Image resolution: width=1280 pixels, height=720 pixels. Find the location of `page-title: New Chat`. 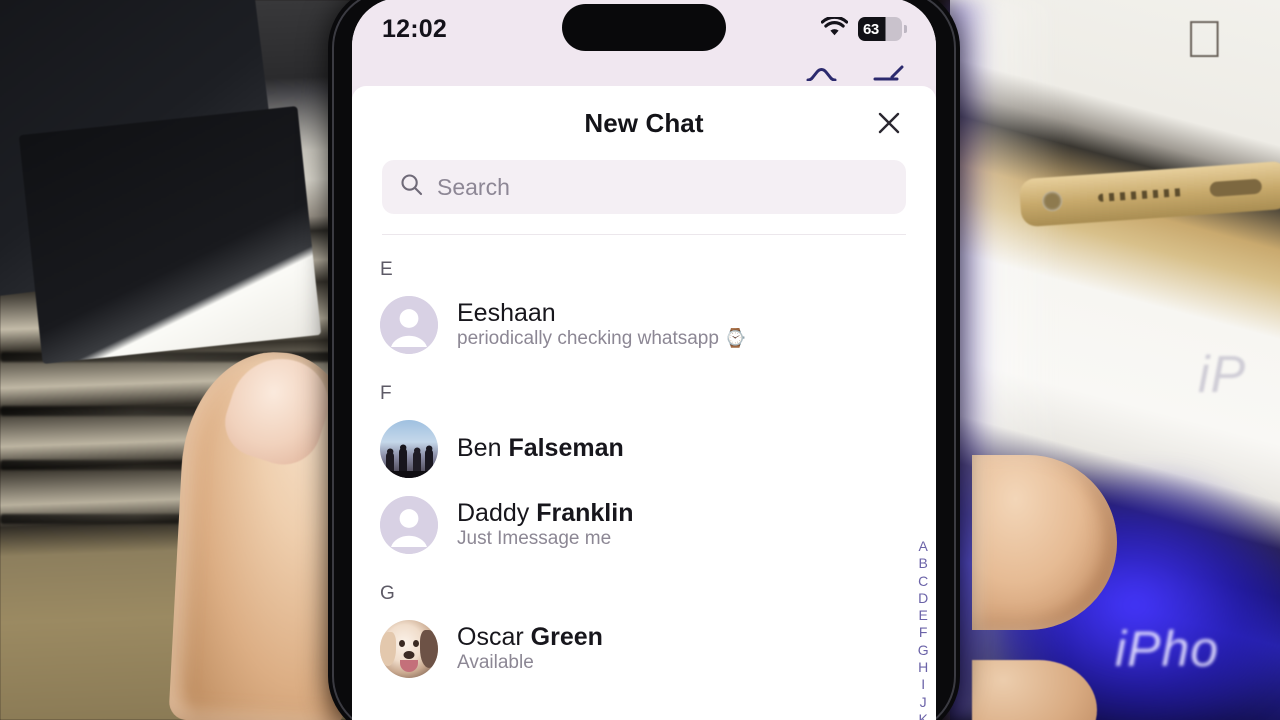

page-title: New Chat is located at coordinates (644, 122).